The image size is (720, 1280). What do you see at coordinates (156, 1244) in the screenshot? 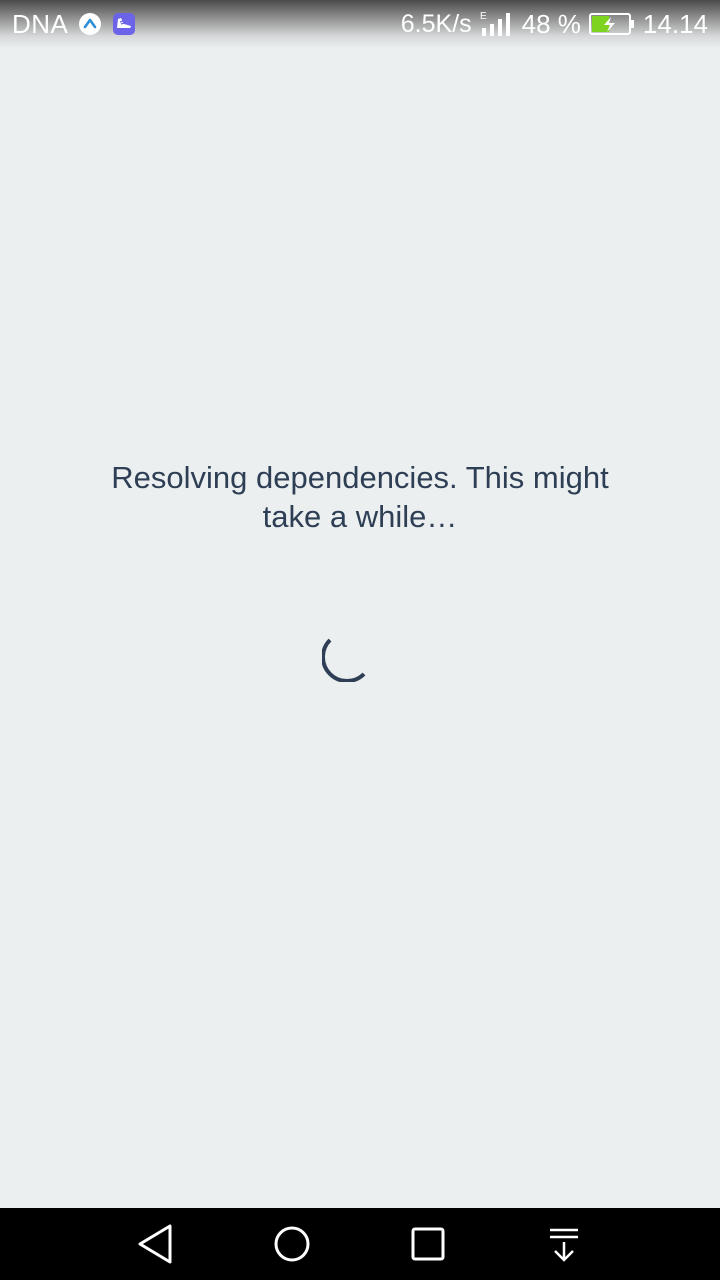
I see `back-icon` at bounding box center [156, 1244].